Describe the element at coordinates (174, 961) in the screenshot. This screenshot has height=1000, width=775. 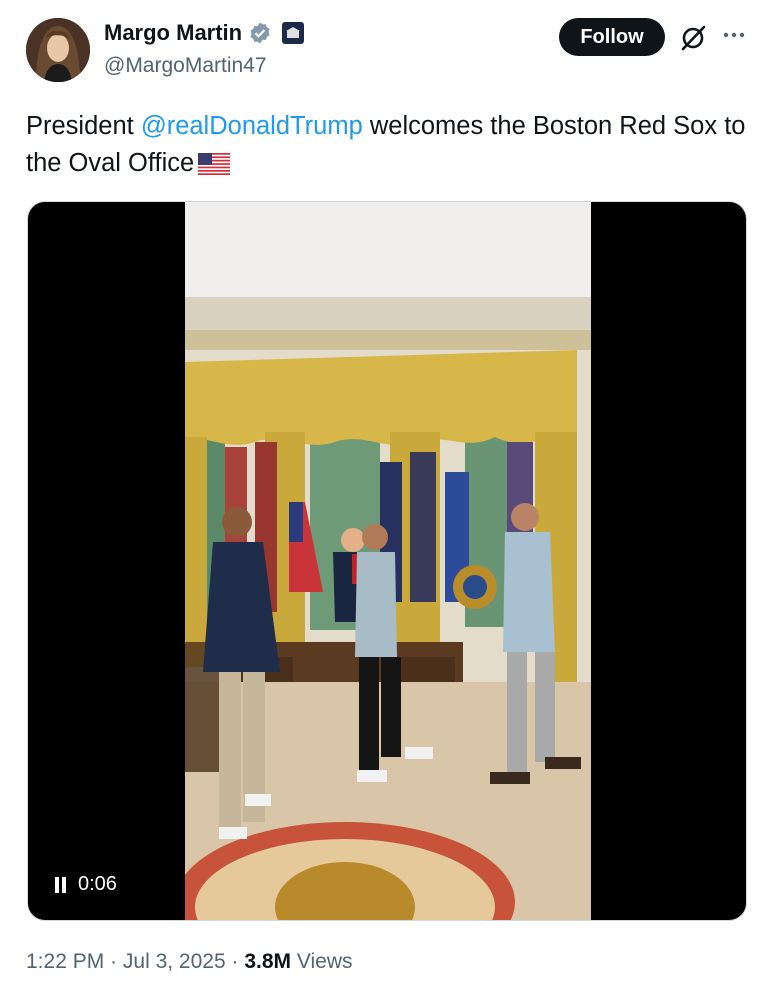
I see `tweet-date: Jul 3, 2025` at that location.